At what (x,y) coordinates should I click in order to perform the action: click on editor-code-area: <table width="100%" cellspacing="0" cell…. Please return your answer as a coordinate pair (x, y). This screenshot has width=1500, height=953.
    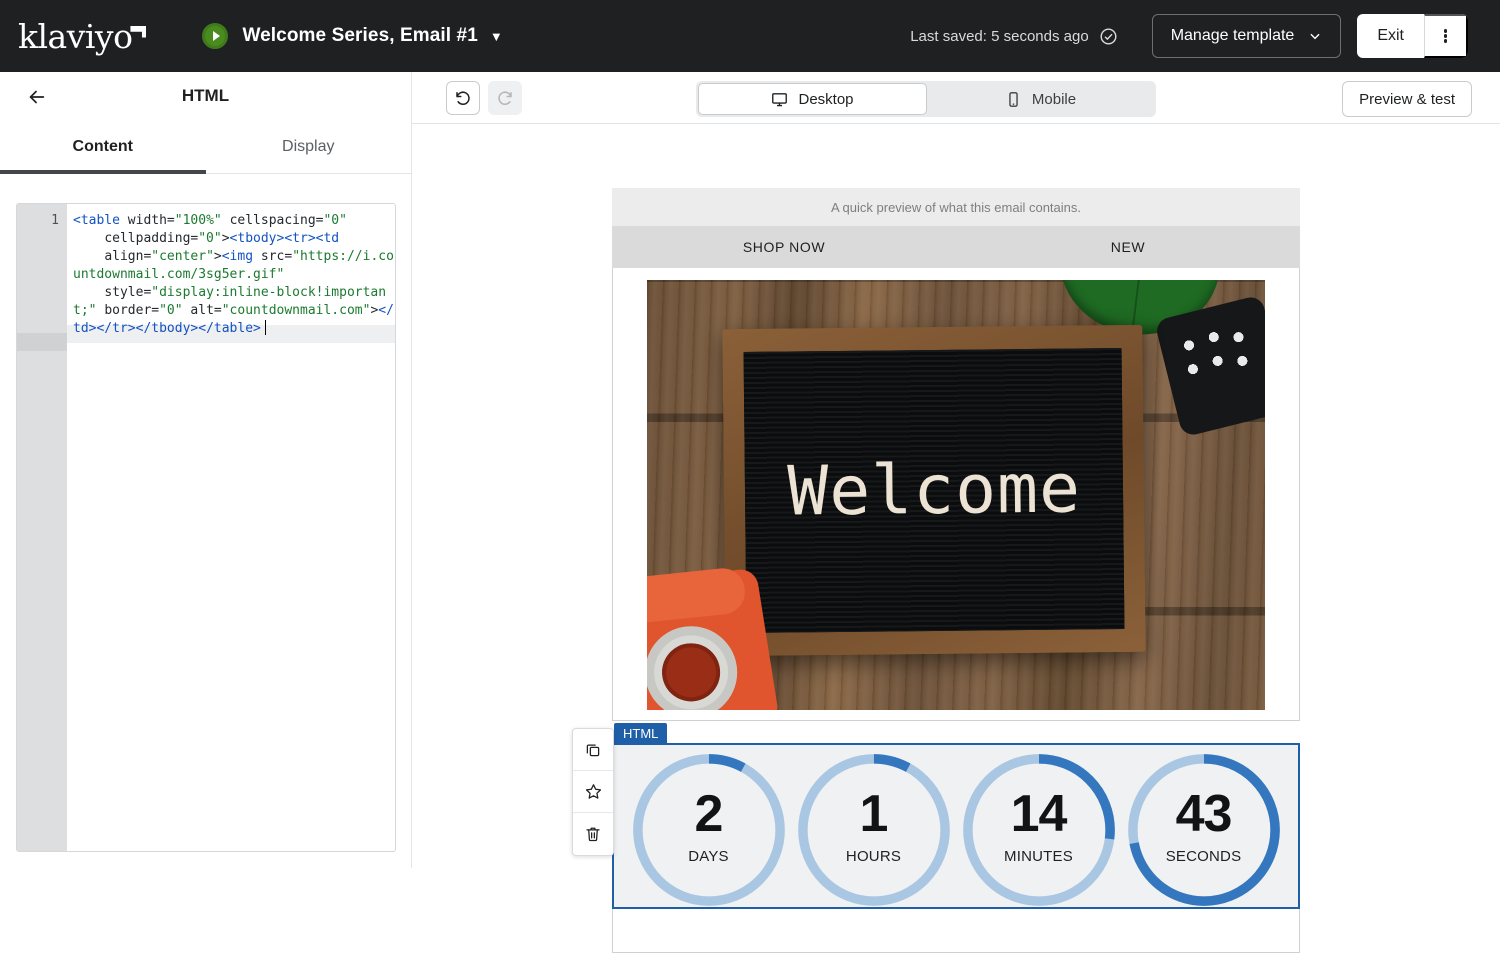
    Looking at the image, I should click on (231, 527).